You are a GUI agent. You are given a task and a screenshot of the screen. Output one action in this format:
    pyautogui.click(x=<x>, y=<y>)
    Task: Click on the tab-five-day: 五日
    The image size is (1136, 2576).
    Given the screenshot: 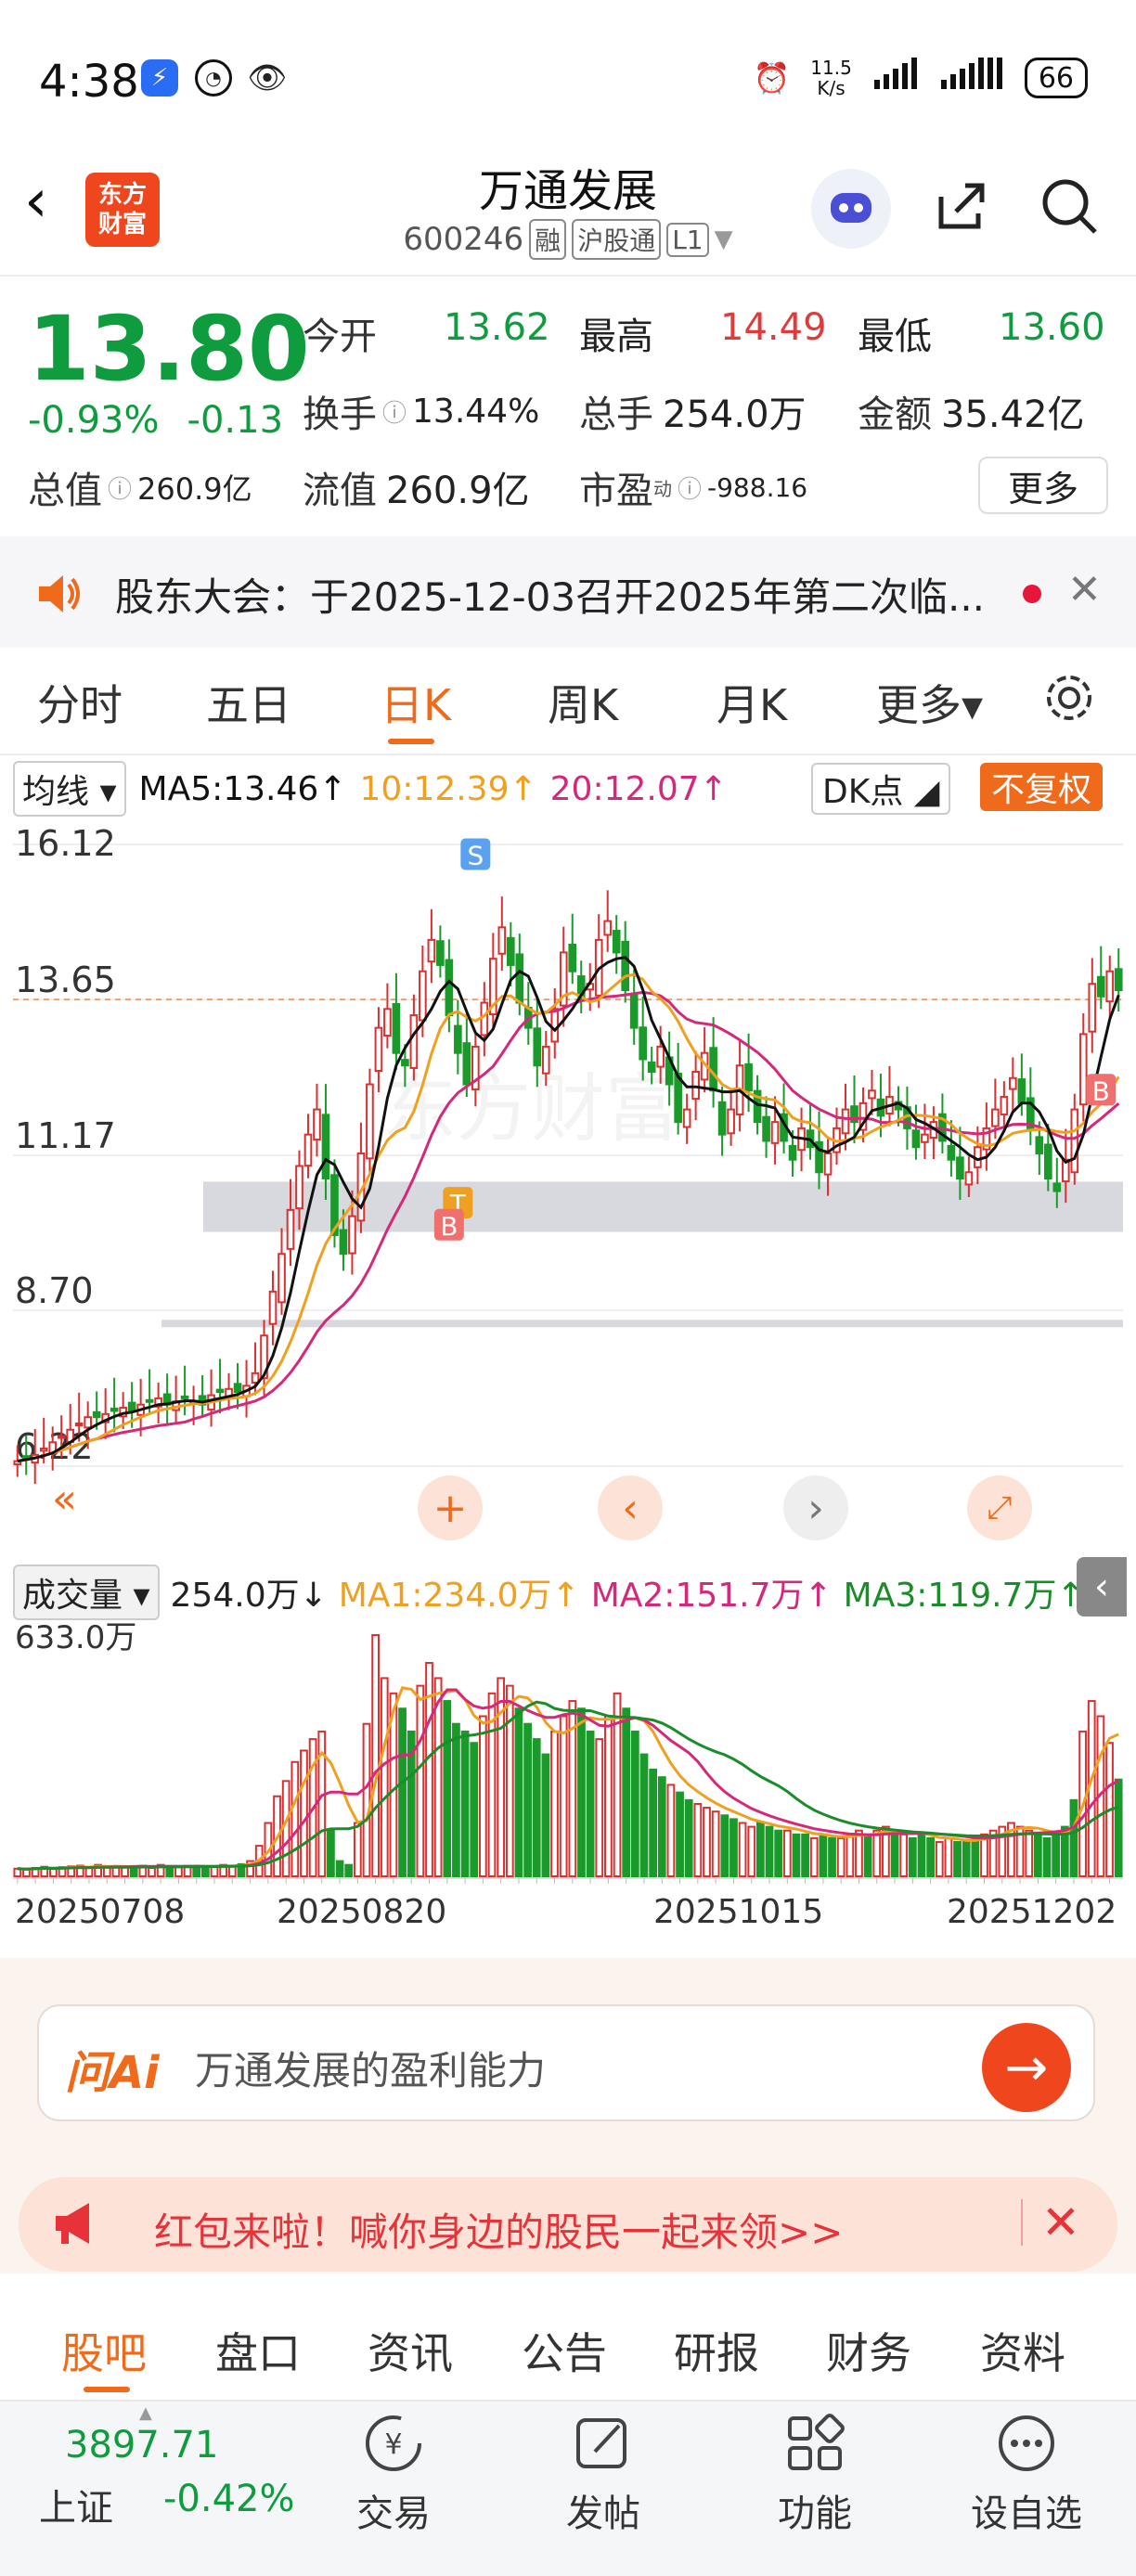 What is the action you would take?
    pyautogui.click(x=248, y=702)
    